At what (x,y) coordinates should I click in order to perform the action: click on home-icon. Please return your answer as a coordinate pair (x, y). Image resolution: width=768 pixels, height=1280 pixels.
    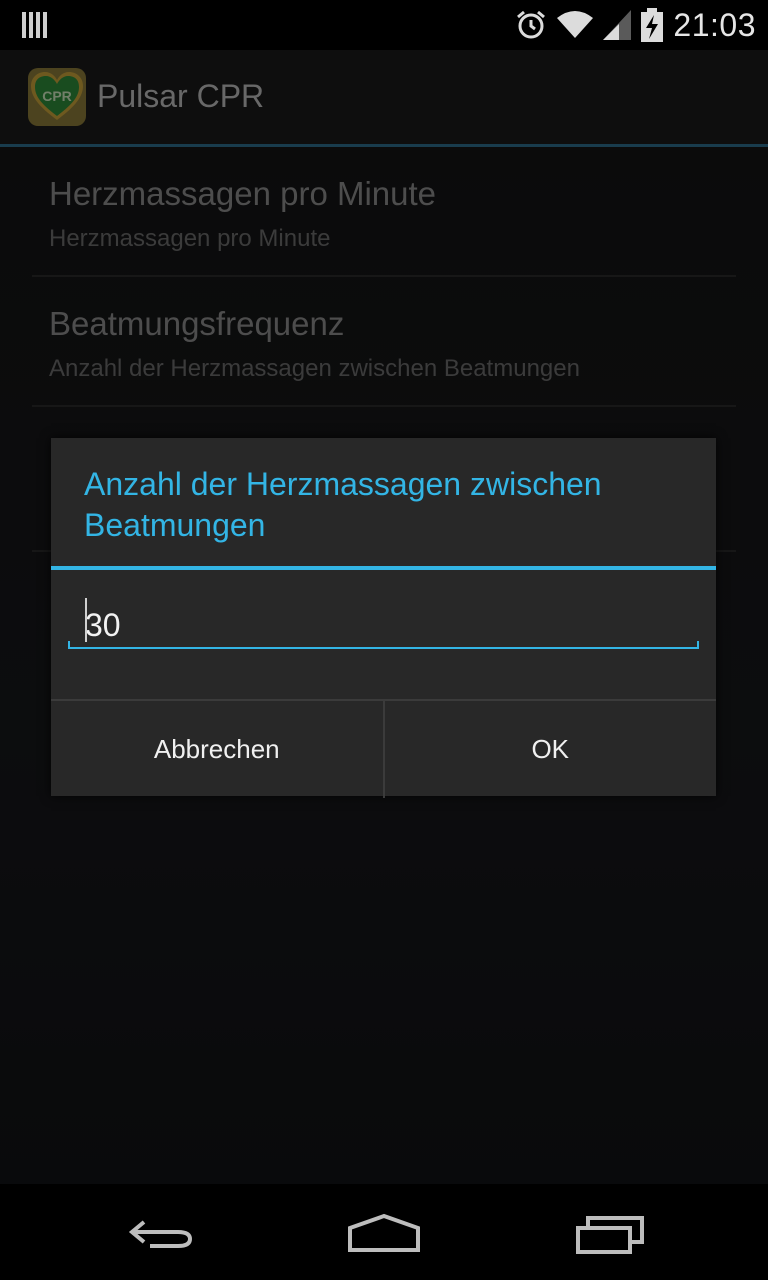
    Looking at the image, I should click on (384, 1233).